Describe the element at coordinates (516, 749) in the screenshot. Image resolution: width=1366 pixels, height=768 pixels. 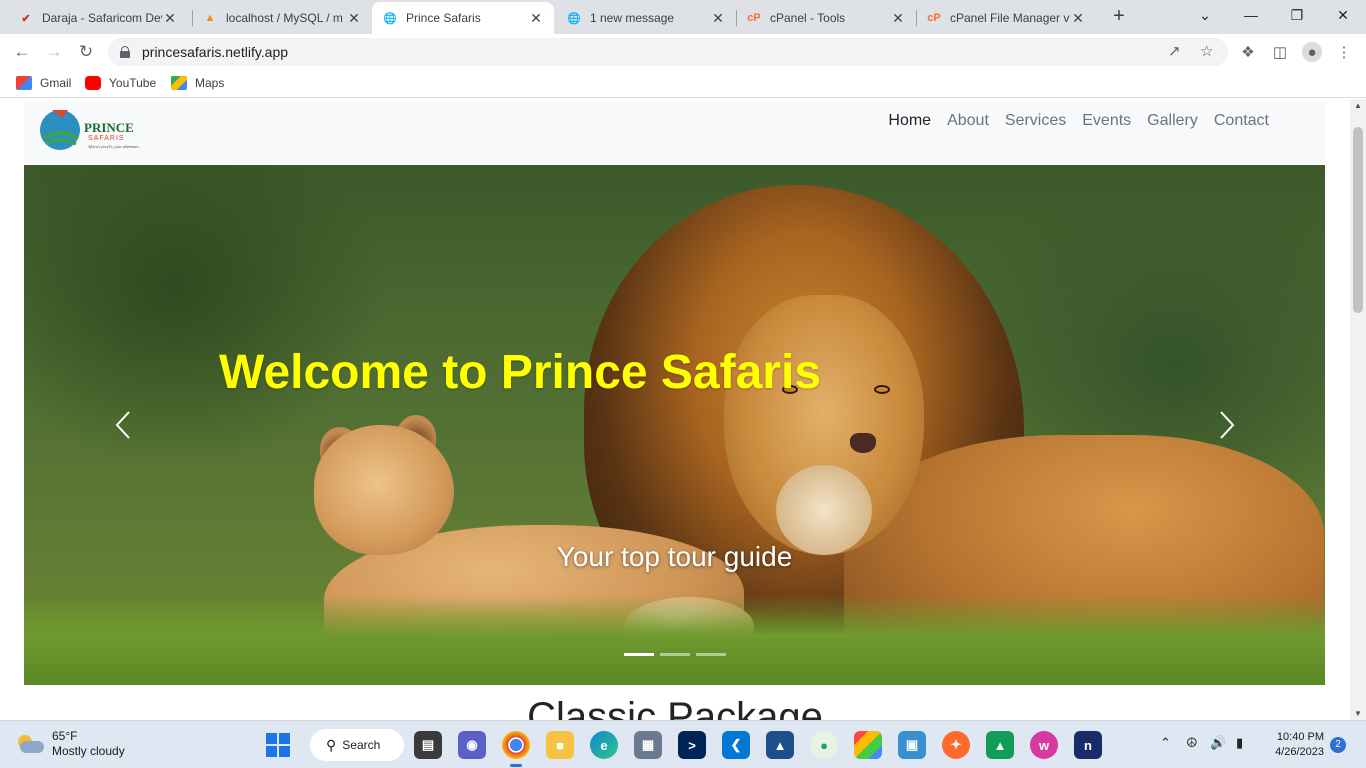
I see `chrome-icon` at that location.